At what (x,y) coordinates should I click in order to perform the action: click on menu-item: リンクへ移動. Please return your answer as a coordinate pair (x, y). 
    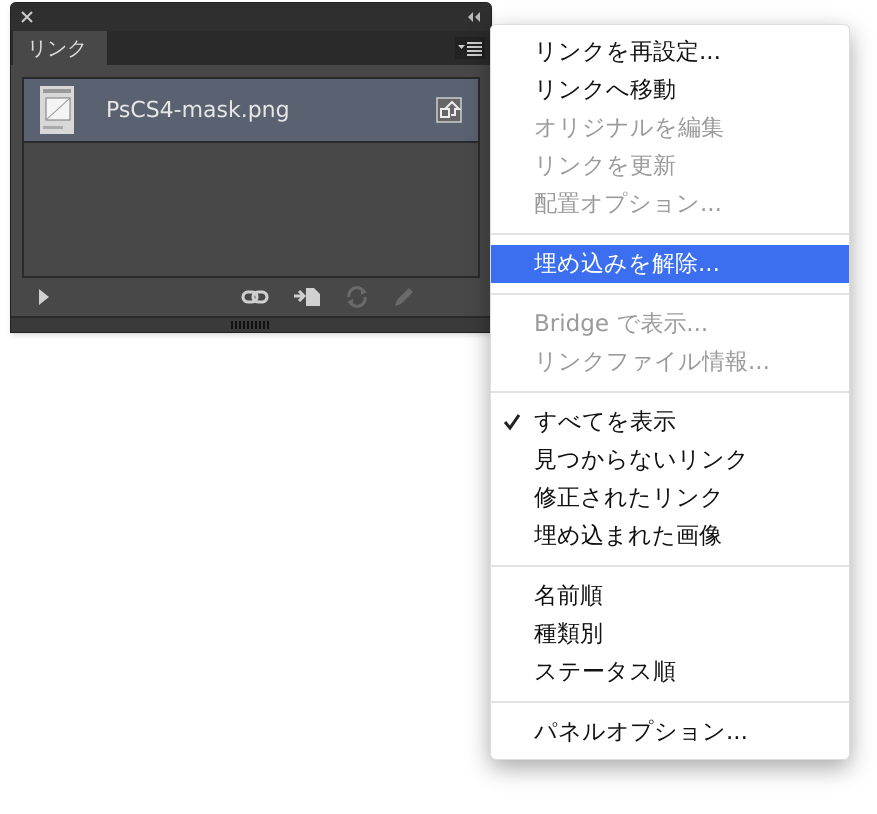
    Looking at the image, I should click on (670, 90).